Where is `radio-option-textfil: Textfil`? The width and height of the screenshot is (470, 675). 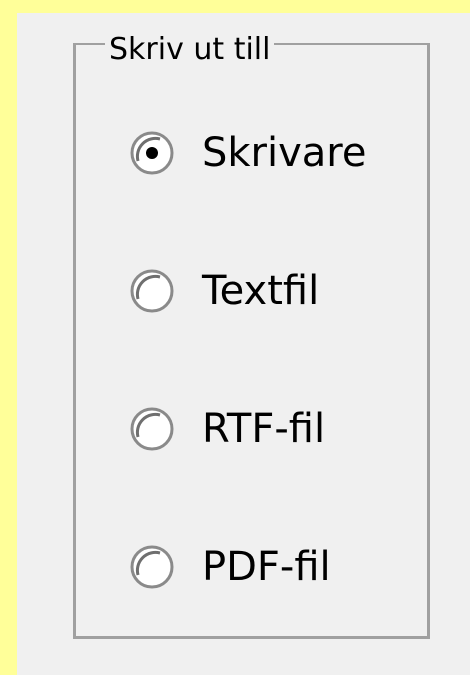 radio-option-textfil: Textfil is located at coordinates (224, 291).